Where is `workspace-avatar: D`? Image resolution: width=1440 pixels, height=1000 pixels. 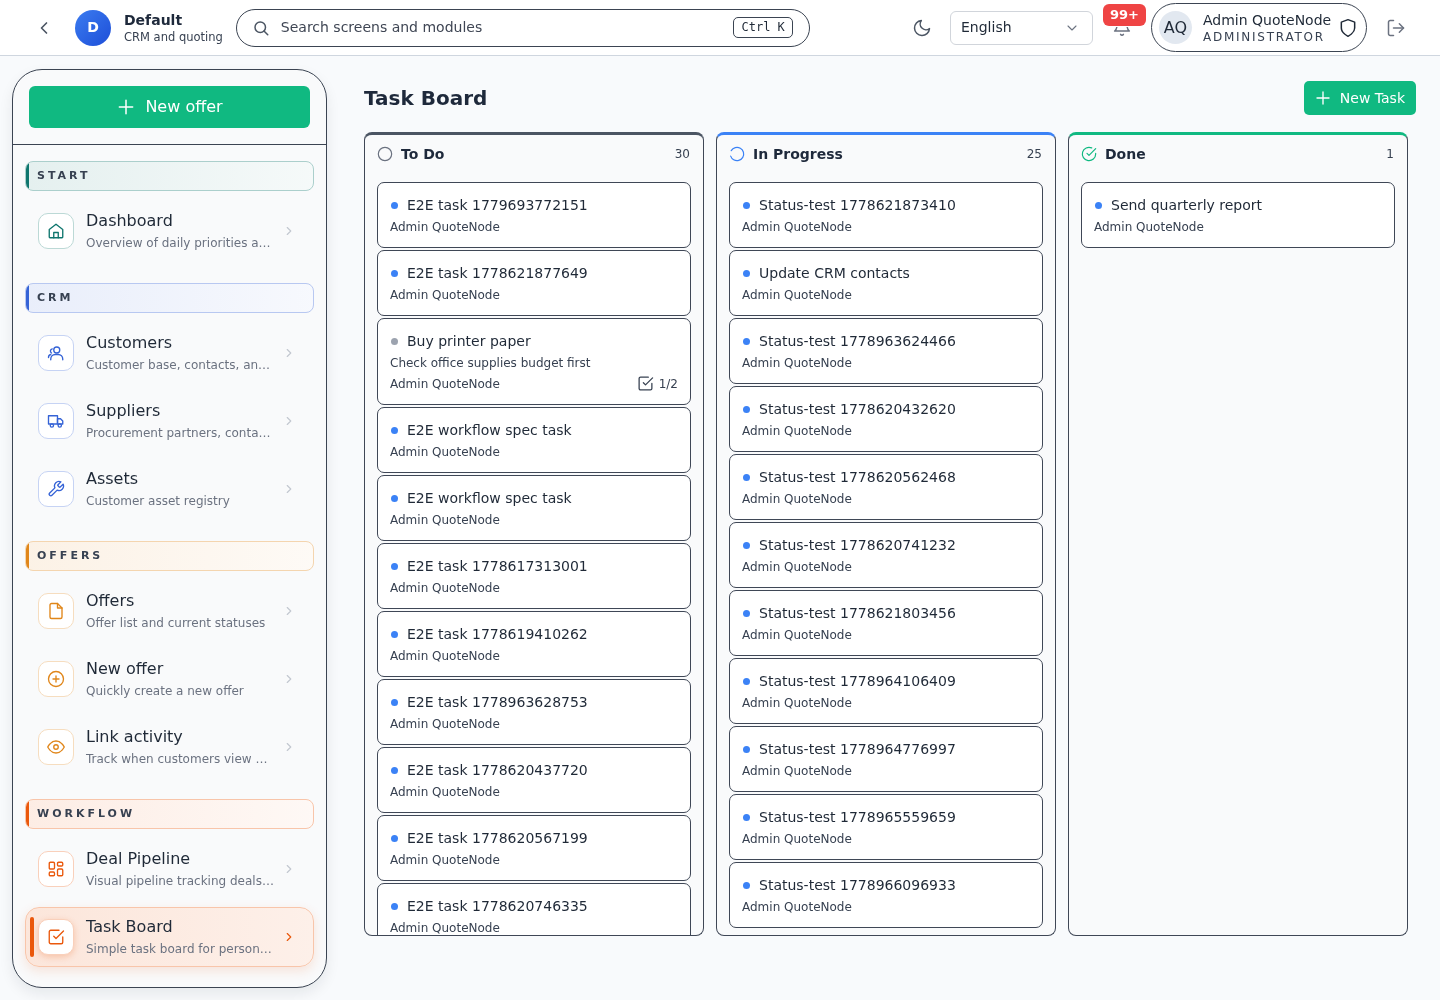 workspace-avatar: D is located at coordinates (93, 27).